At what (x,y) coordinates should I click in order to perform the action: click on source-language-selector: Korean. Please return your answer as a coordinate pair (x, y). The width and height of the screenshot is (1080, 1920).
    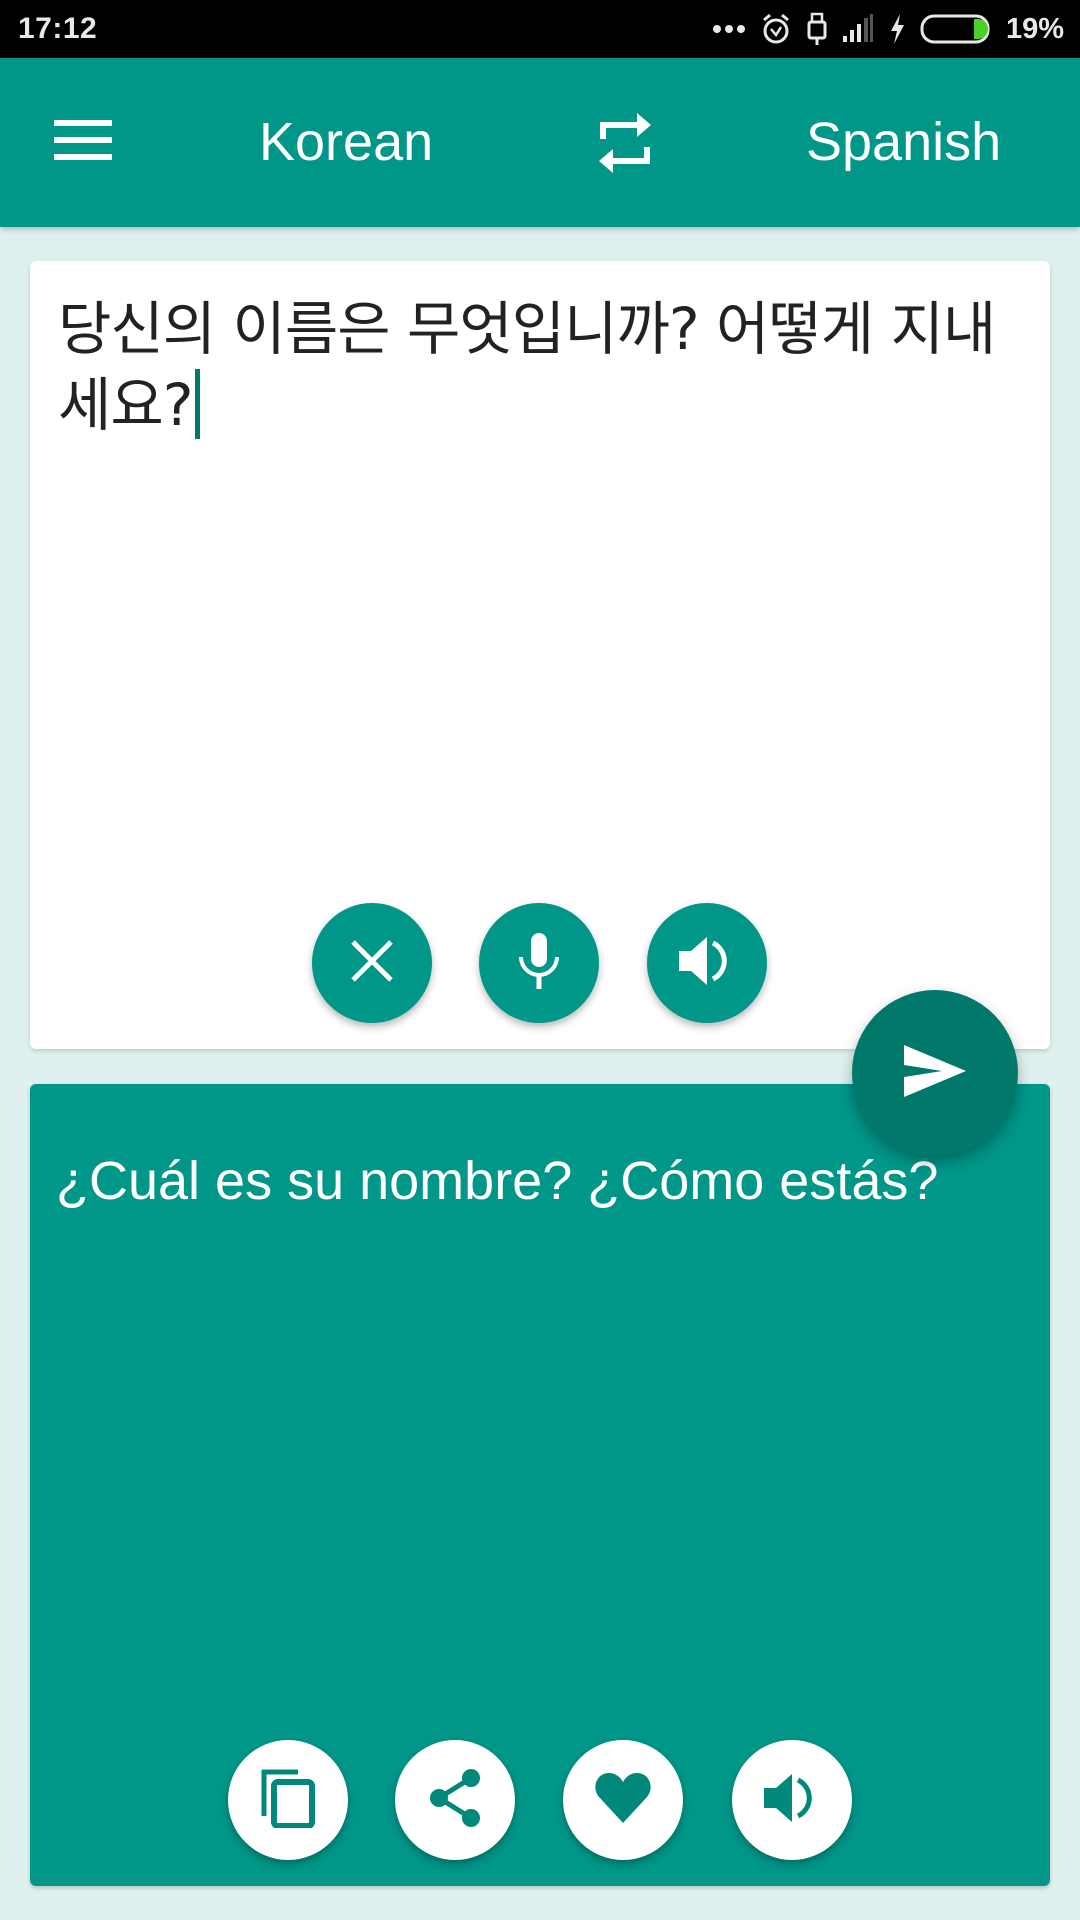
    Looking at the image, I should click on (346, 142).